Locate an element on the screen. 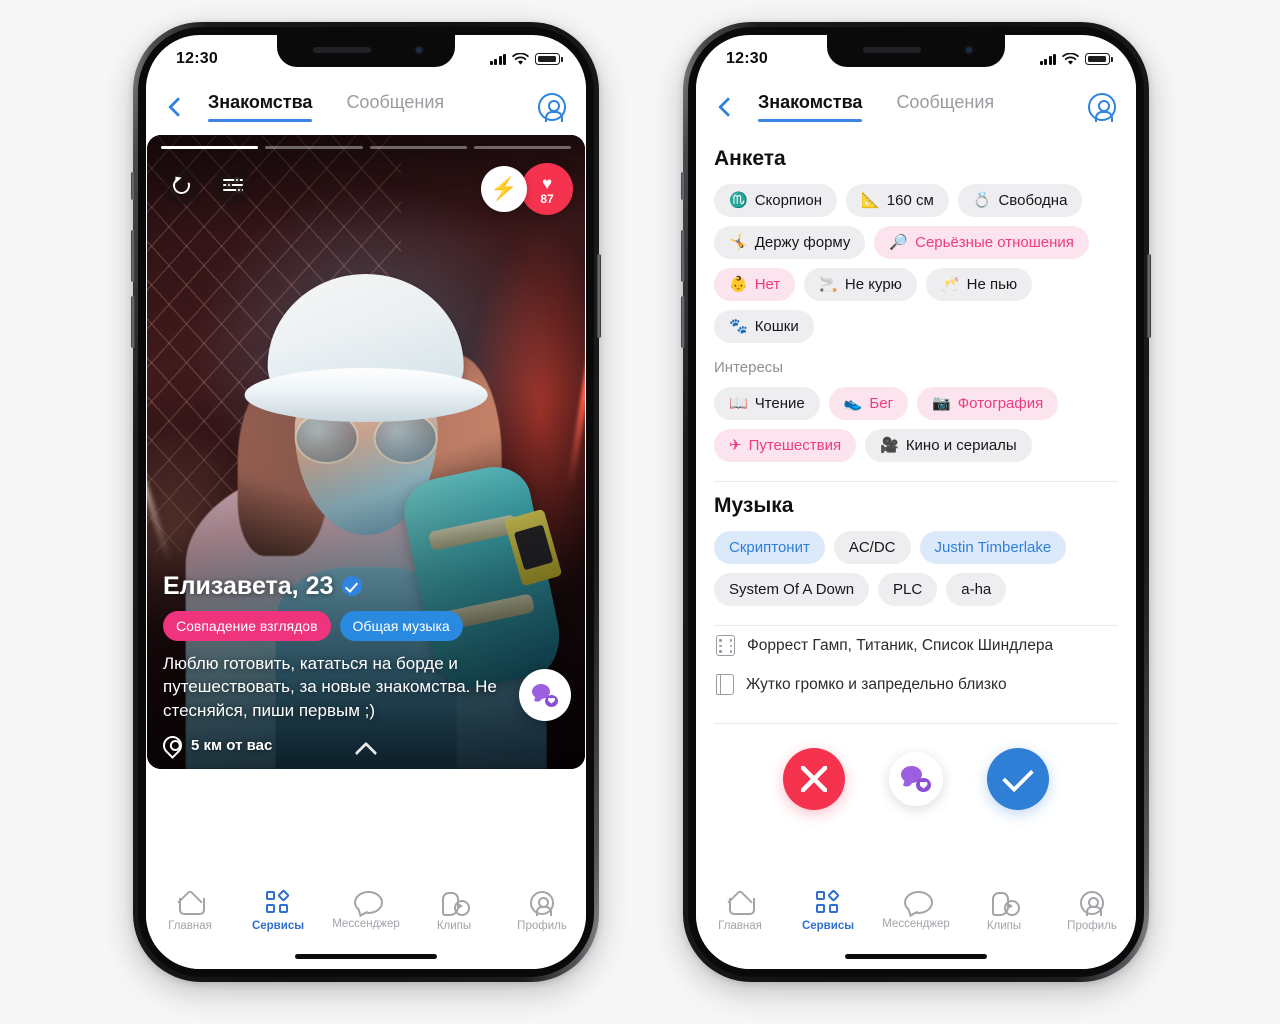 The height and width of the screenshot is (1024, 1280). chip-artist: PLC is located at coordinates (908, 589).